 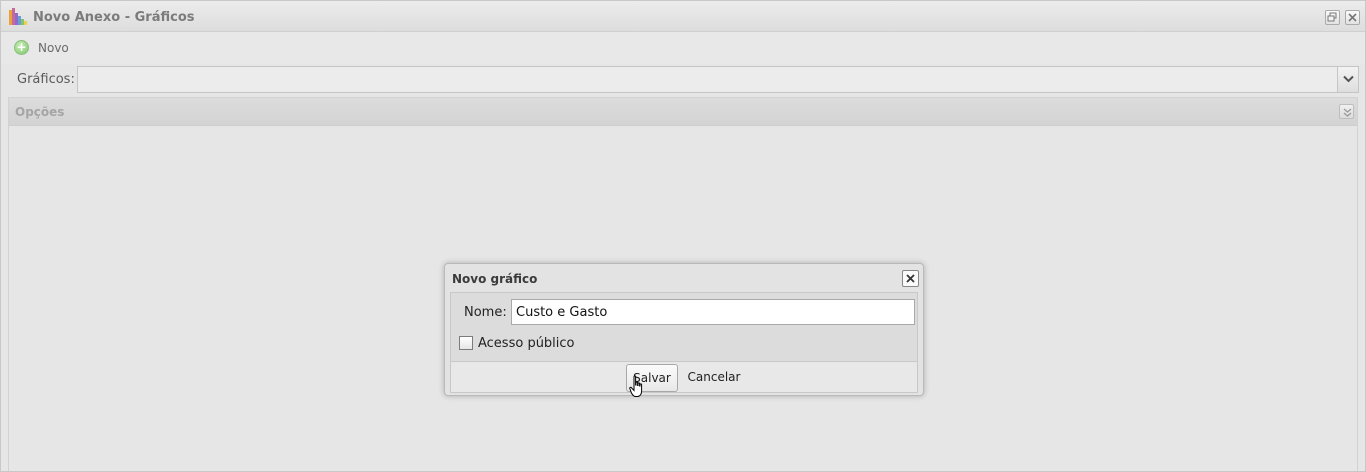 What do you see at coordinates (684, 327) in the screenshot?
I see `dialog-body: Nome: Acesso público` at bounding box center [684, 327].